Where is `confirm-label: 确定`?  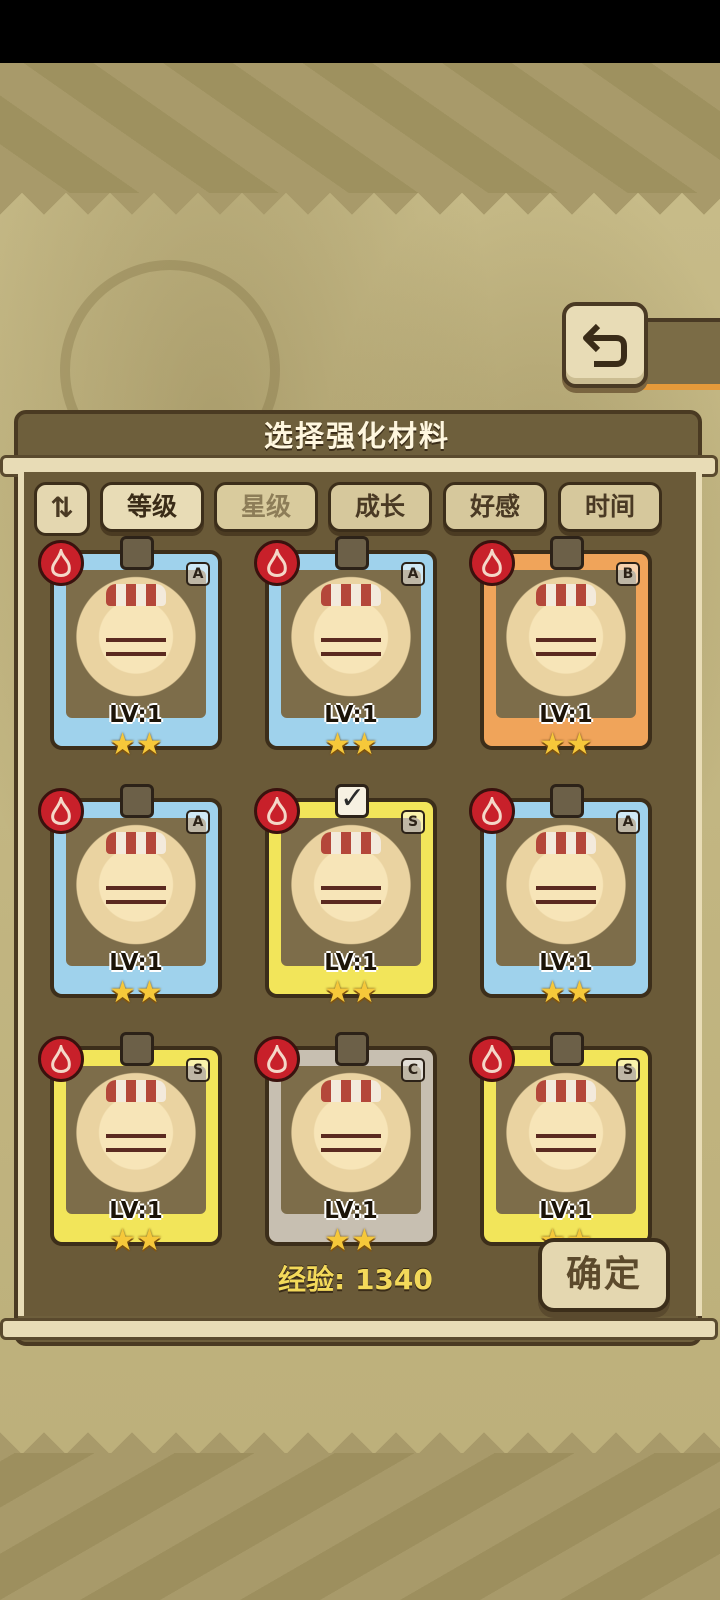
confirm-label: 确定 is located at coordinates (603, 1274).